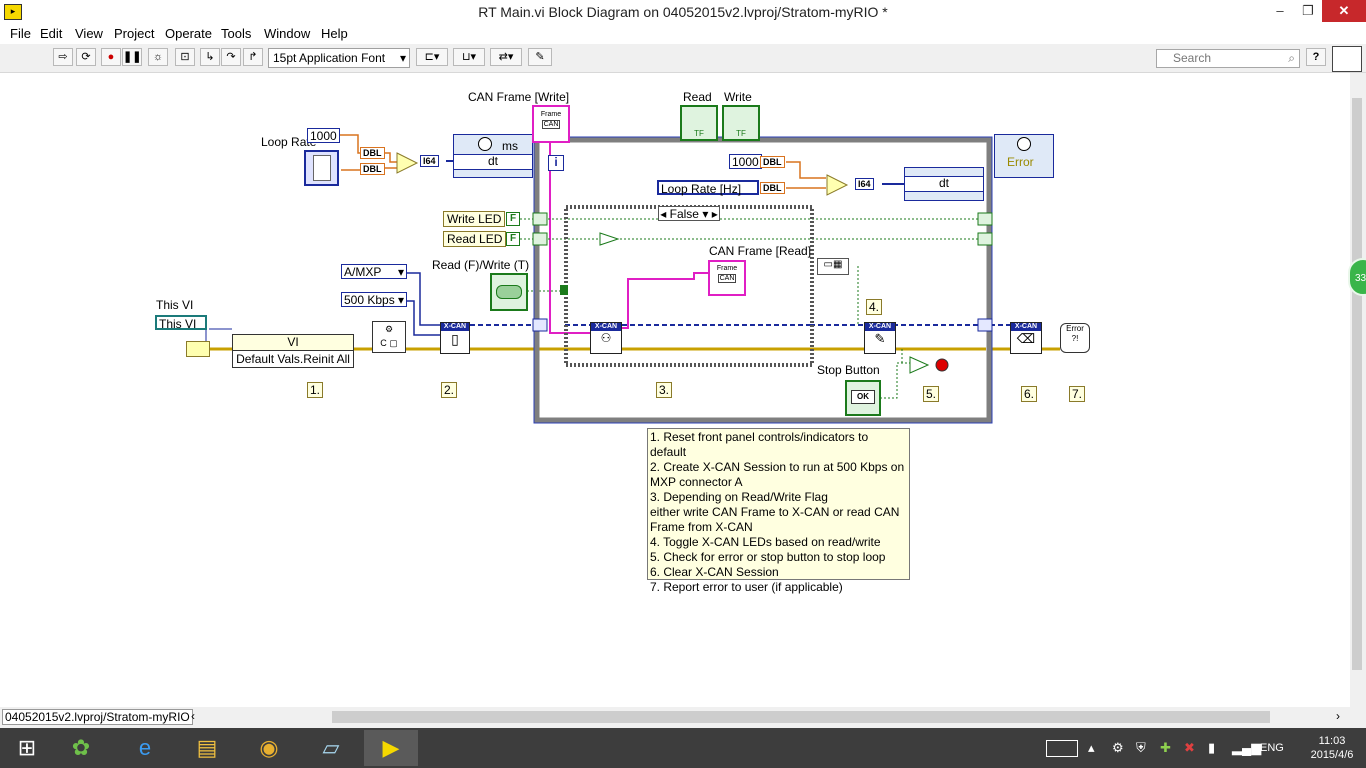 This screenshot has height=768, width=1366. I want to click on menu-project: Project, so click(134, 33).